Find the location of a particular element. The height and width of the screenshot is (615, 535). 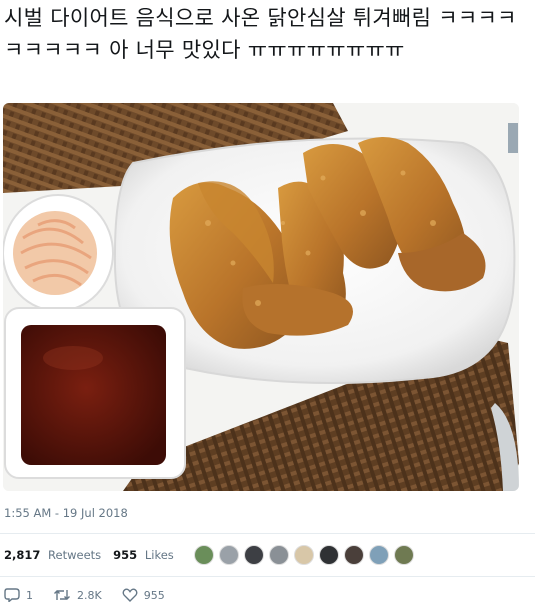

likes-stat: 955 Likes is located at coordinates (143, 555).